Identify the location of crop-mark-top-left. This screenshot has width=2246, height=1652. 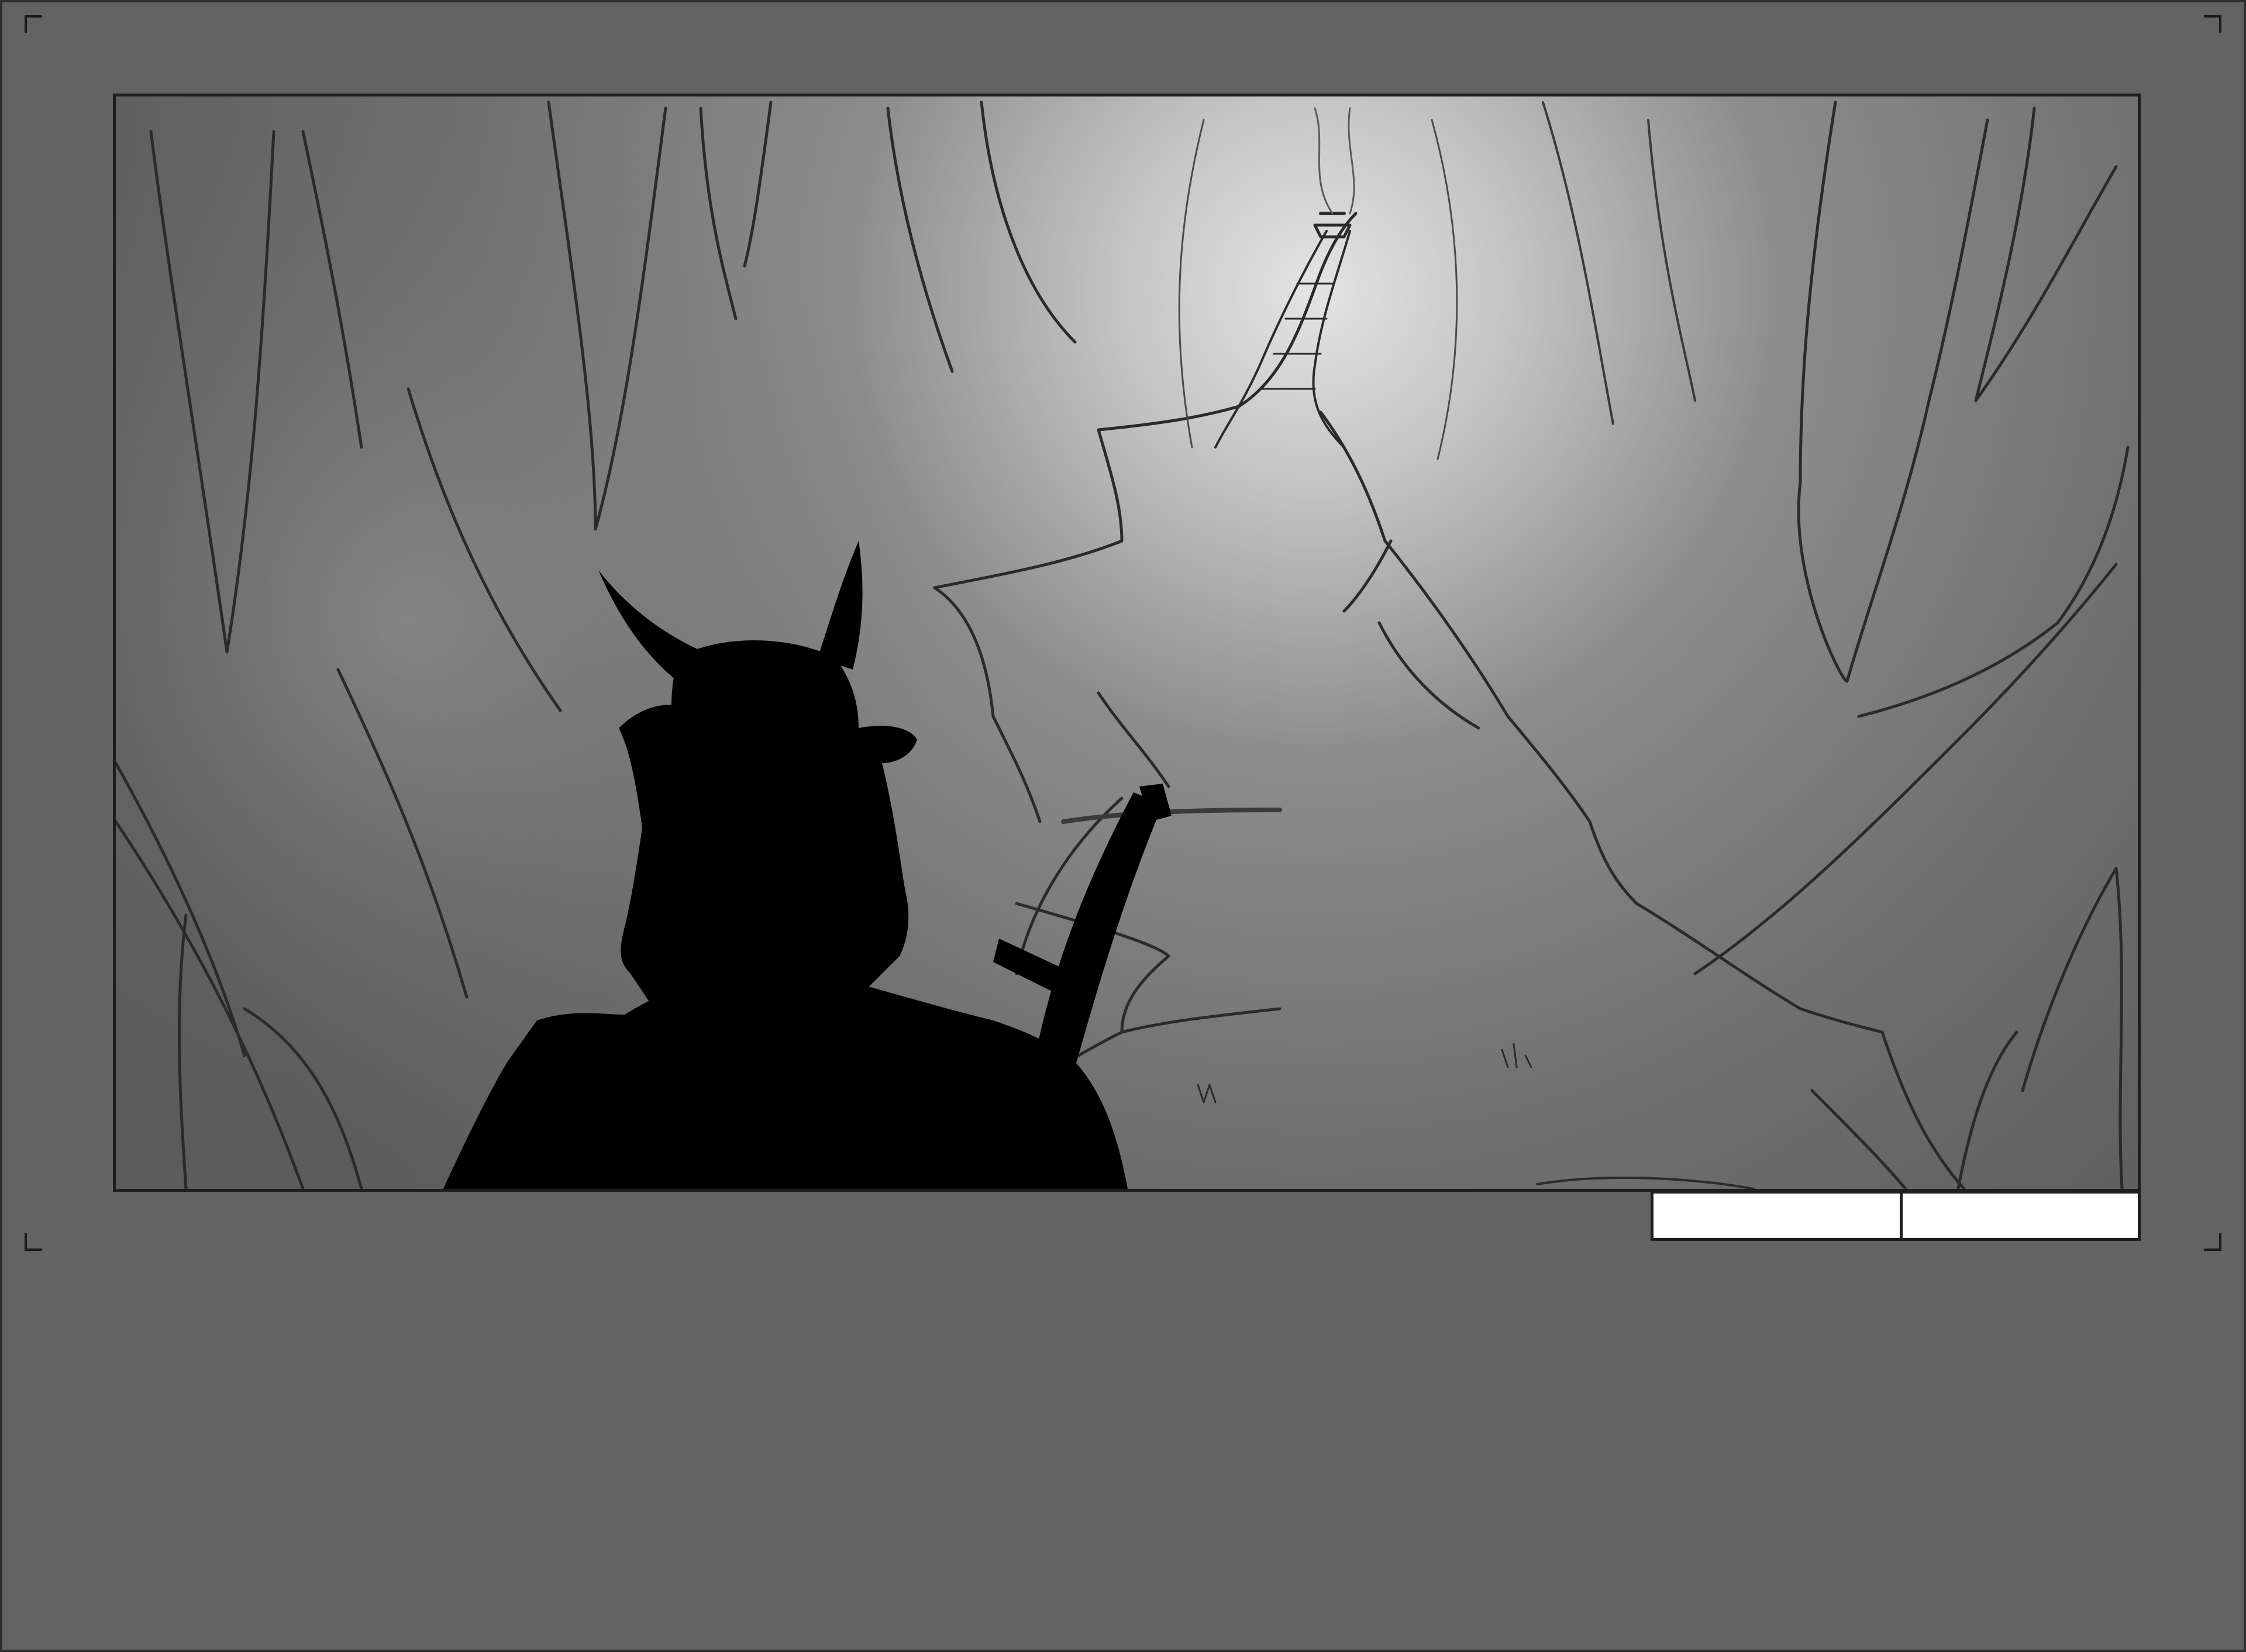
(33, 24).